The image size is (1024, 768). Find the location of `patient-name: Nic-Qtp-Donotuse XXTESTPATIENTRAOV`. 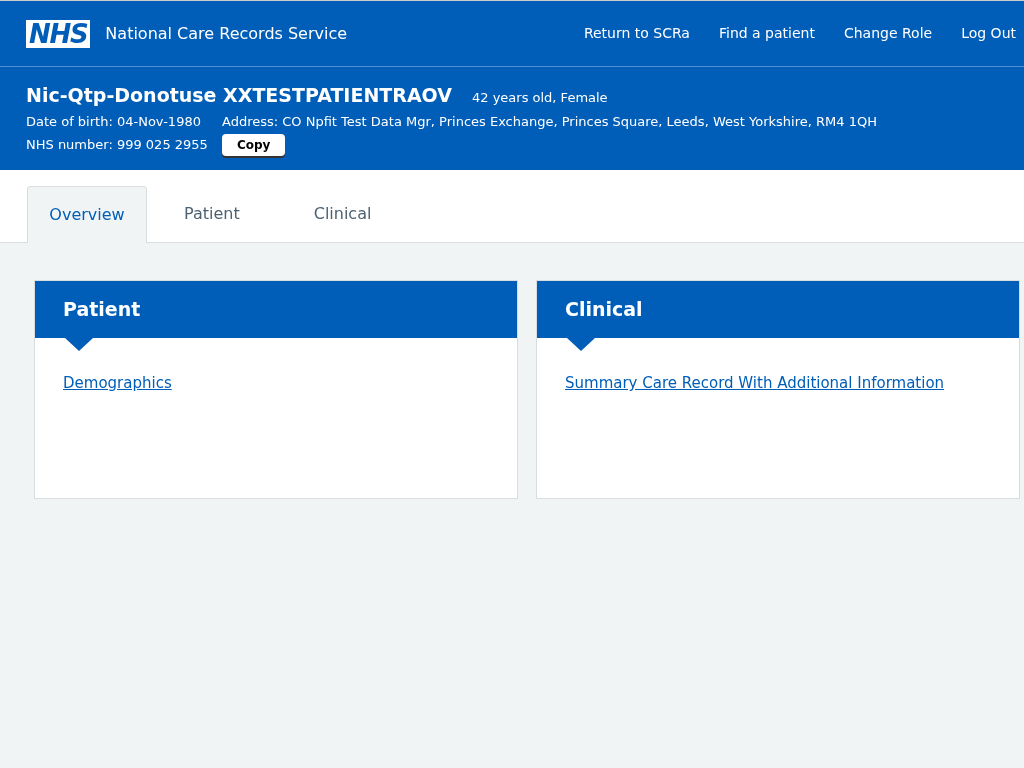

patient-name: Nic-Qtp-Donotuse XXTESTPATIENTRAOV is located at coordinates (239, 95).